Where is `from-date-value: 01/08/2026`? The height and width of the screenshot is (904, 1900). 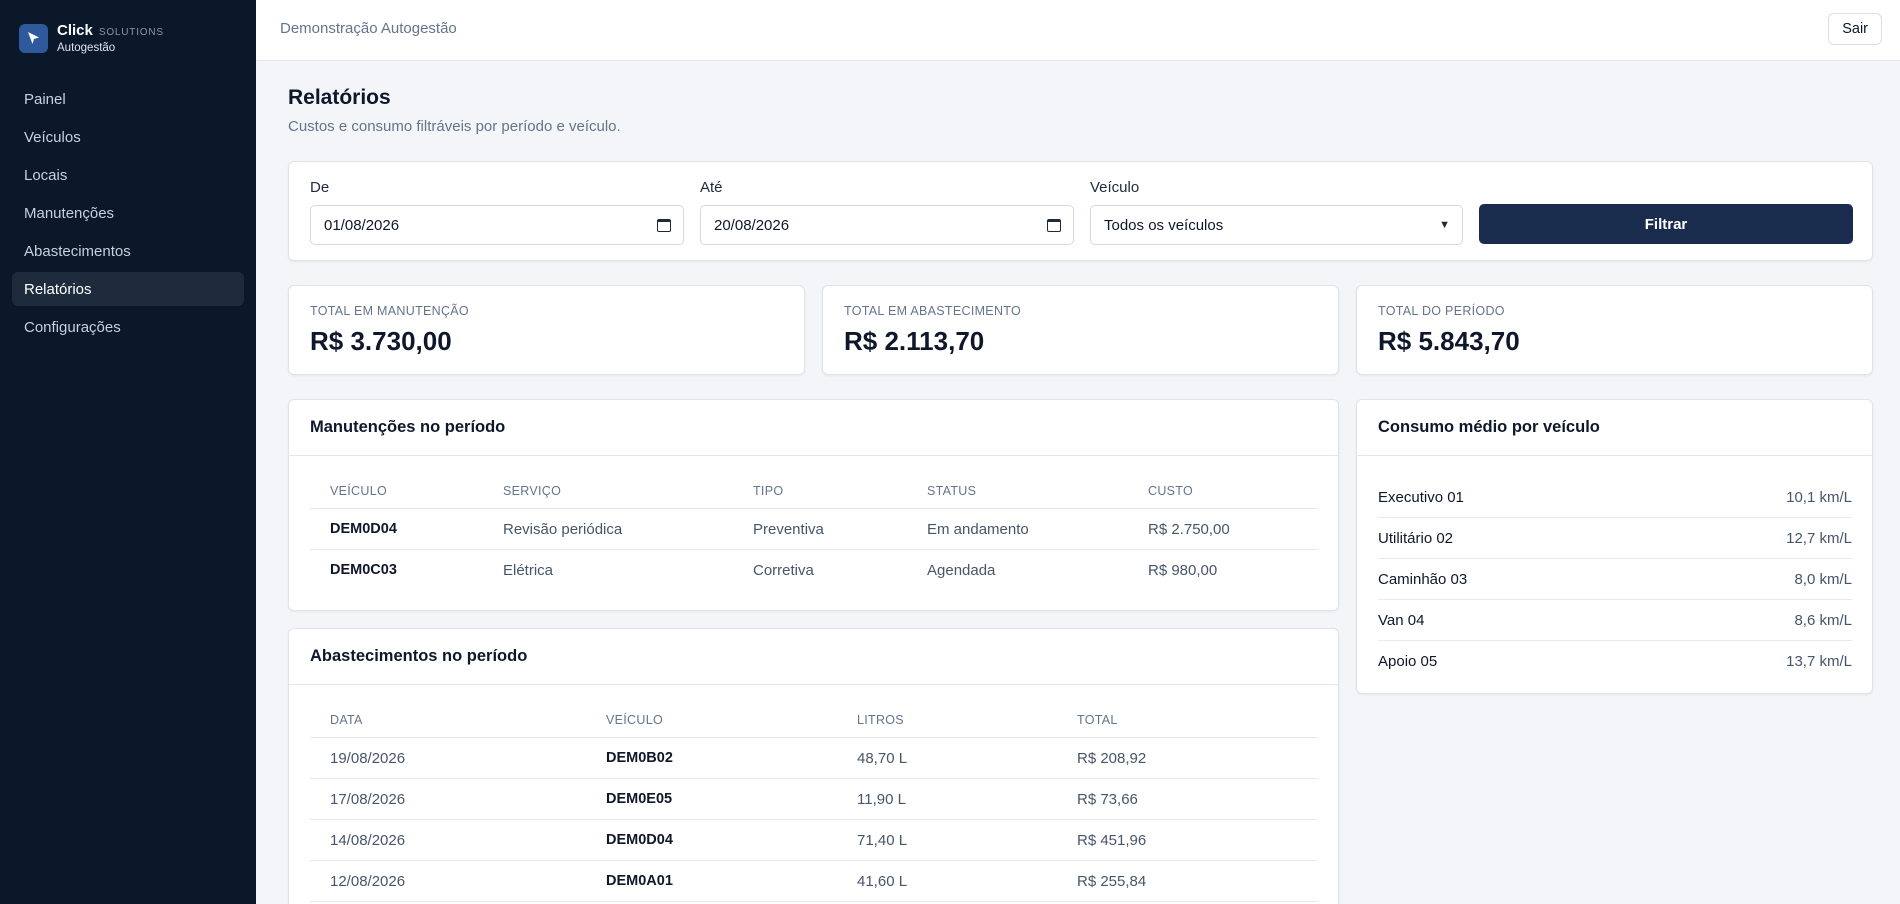
from-date-value: 01/08/2026 is located at coordinates (362, 225).